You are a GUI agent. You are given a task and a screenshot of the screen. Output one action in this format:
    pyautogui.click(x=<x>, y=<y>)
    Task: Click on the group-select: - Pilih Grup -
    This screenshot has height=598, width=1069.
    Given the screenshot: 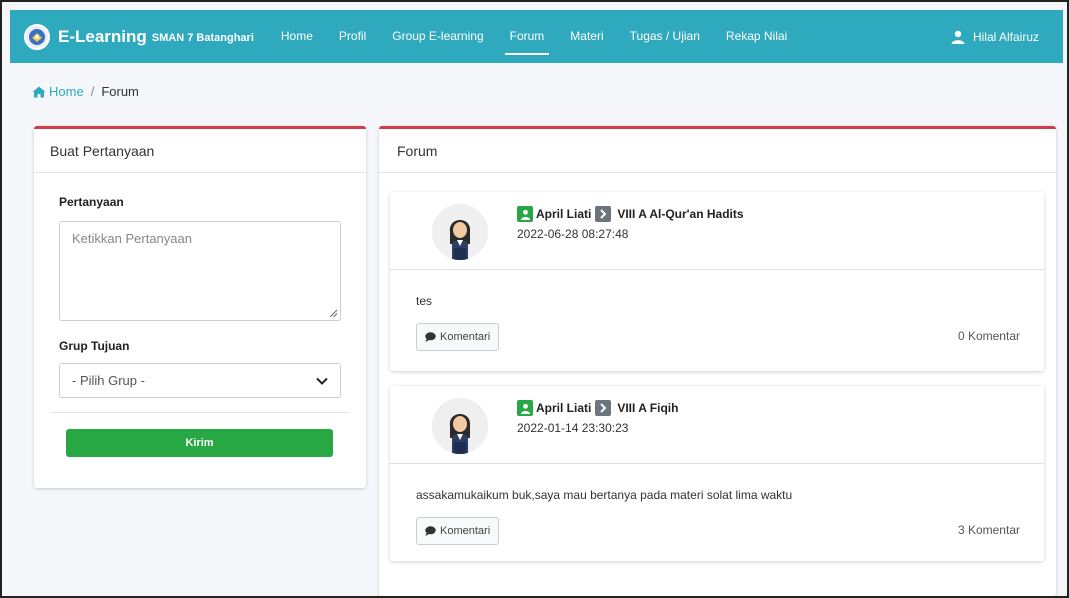 What is the action you would take?
    pyautogui.click(x=200, y=380)
    